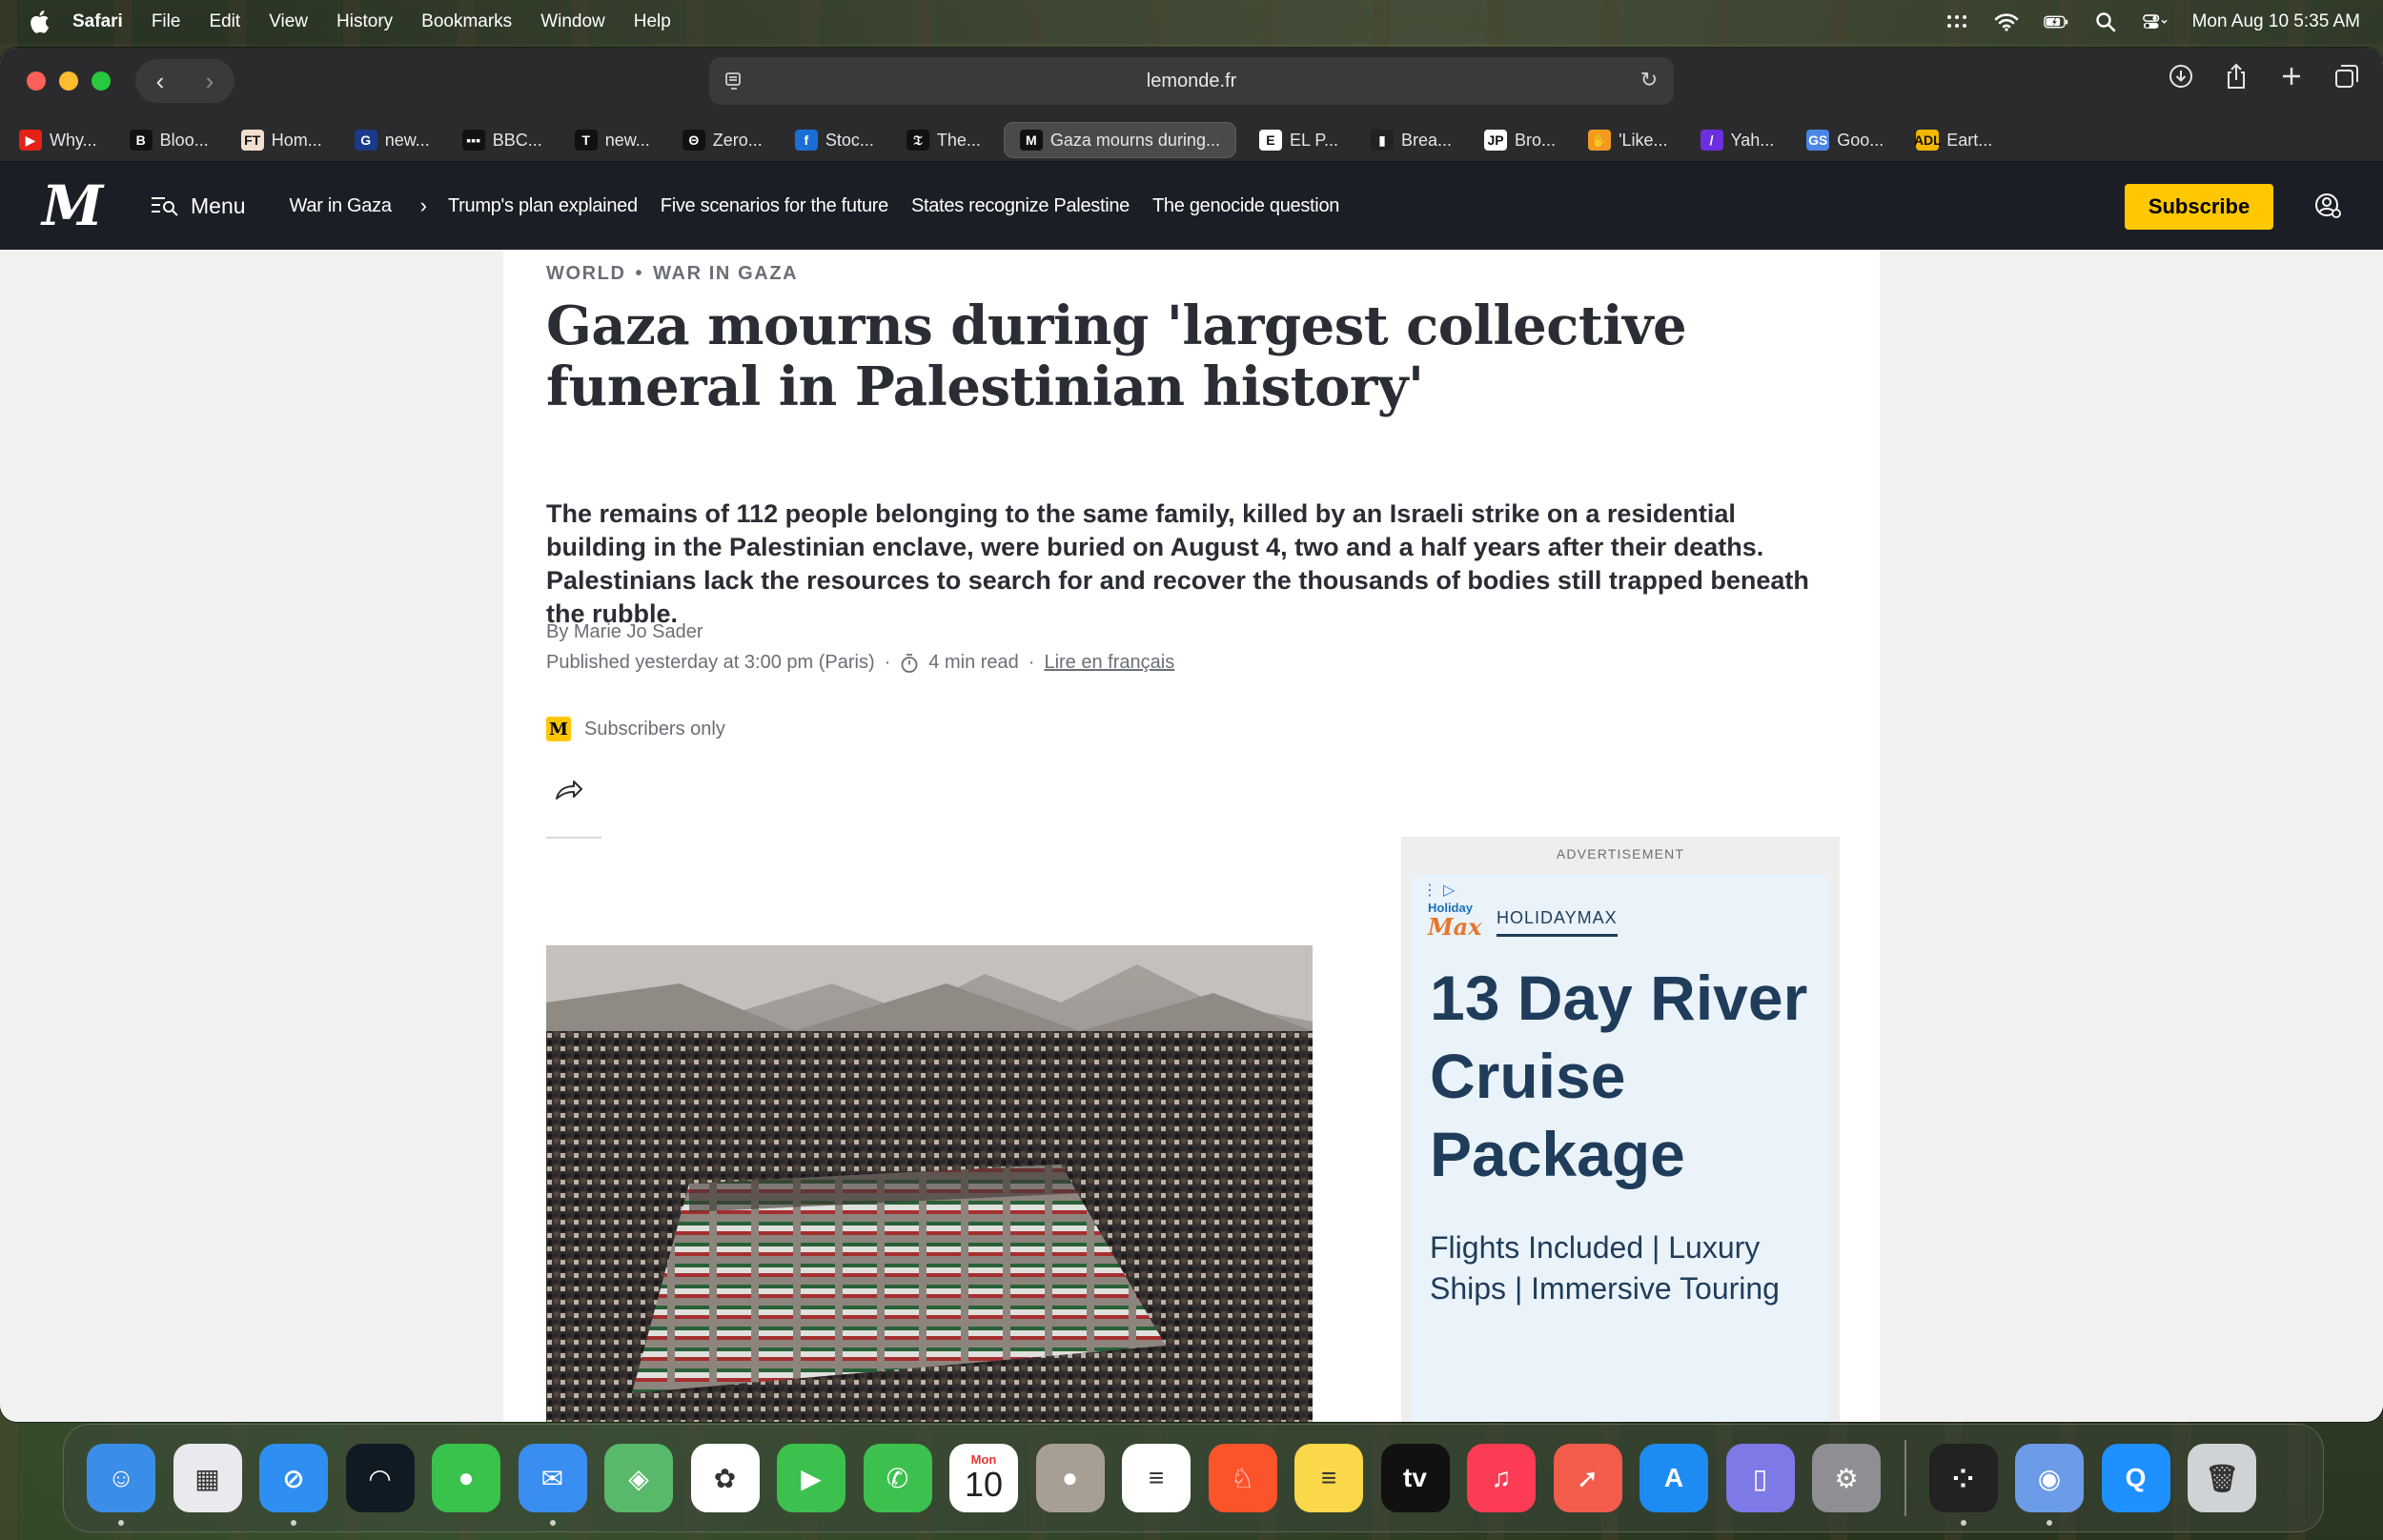 The image size is (2383, 1540). What do you see at coordinates (1109, 663) in the screenshot?
I see `lire-en-francais-link: Lire en français` at bounding box center [1109, 663].